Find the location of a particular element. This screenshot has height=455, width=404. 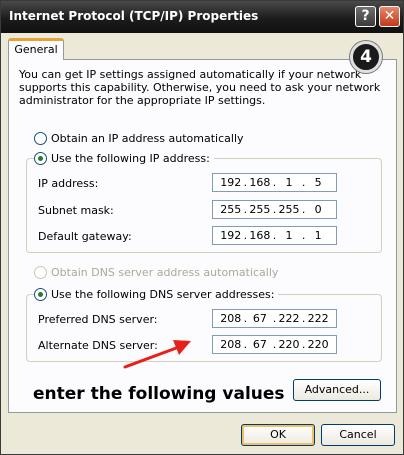

ip-auto-label: Obtain an IP address automatically is located at coordinates (147, 138).